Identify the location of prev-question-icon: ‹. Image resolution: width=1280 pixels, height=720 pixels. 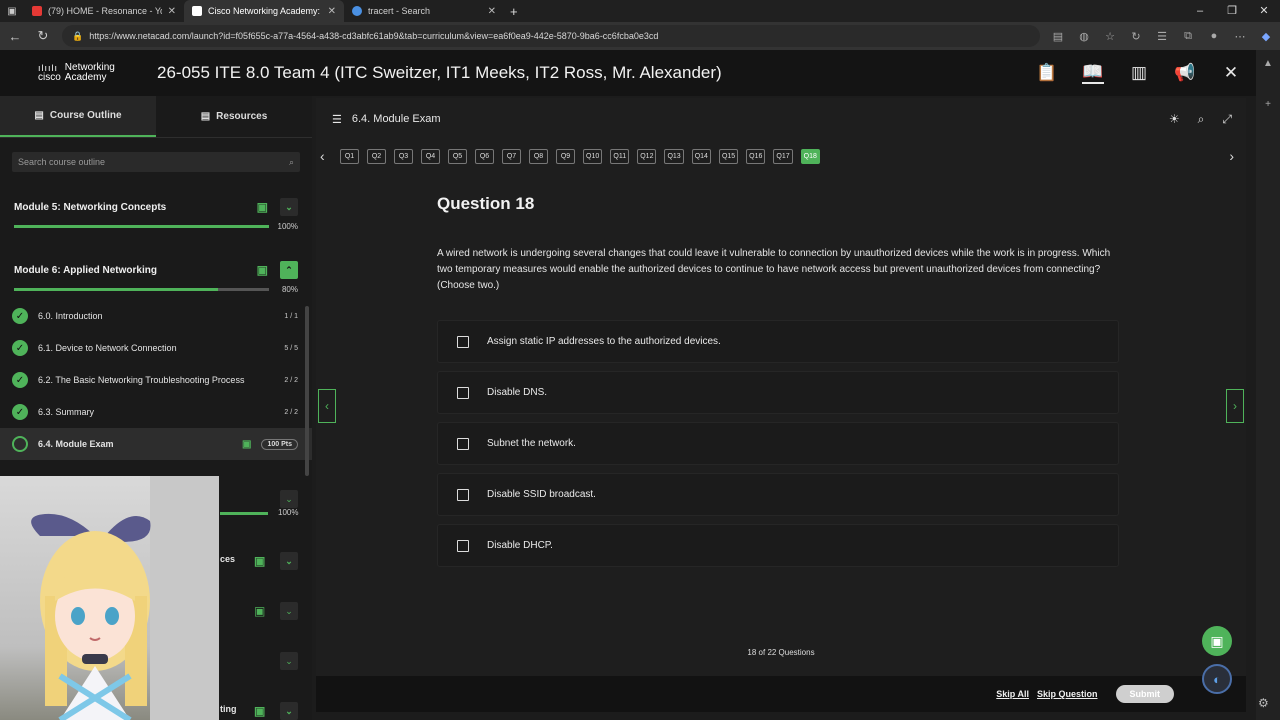
(322, 156).